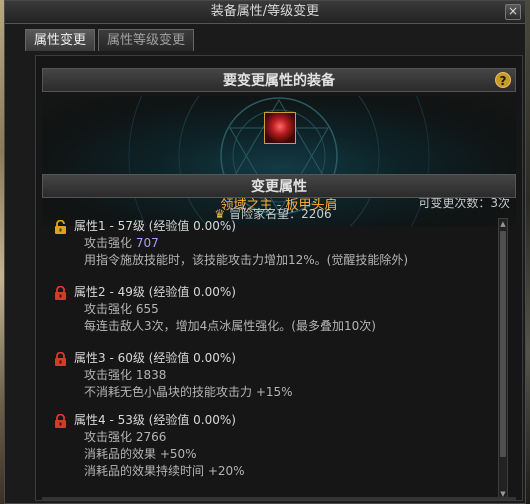  I want to click on attribute-stat: 攻击强化 655, so click(225, 309).